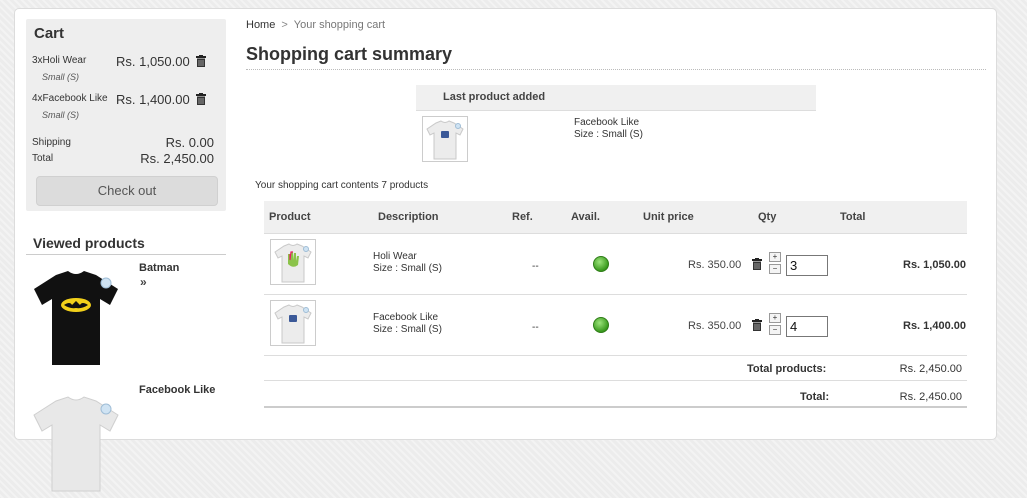 The image size is (1027, 498). Describe the element at coordinates (59, 60) in the screenshot. I see `cart-item-name: 3xHoli Wear` at that location.